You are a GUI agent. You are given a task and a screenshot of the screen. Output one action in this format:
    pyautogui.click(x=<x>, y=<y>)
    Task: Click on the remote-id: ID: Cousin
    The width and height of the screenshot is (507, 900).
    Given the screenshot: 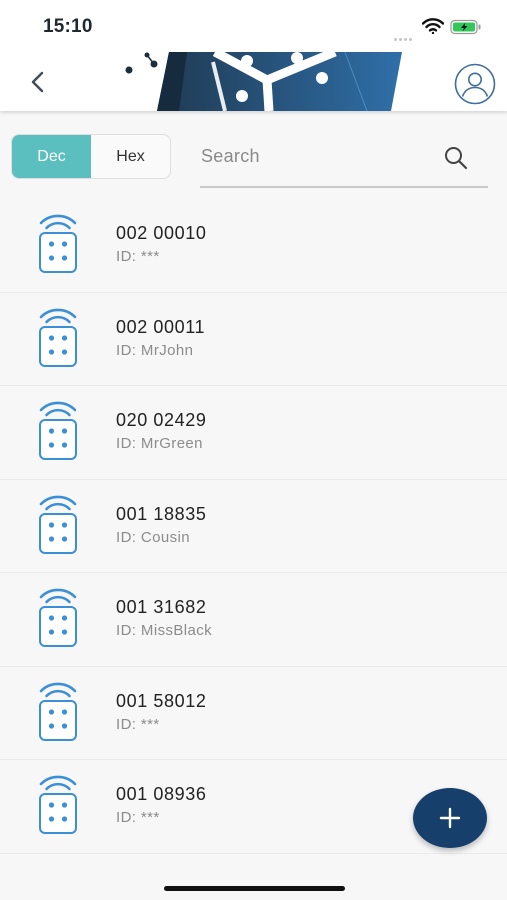 What is the action you would take?
    pyautogui.click(x=153, y=537)
    